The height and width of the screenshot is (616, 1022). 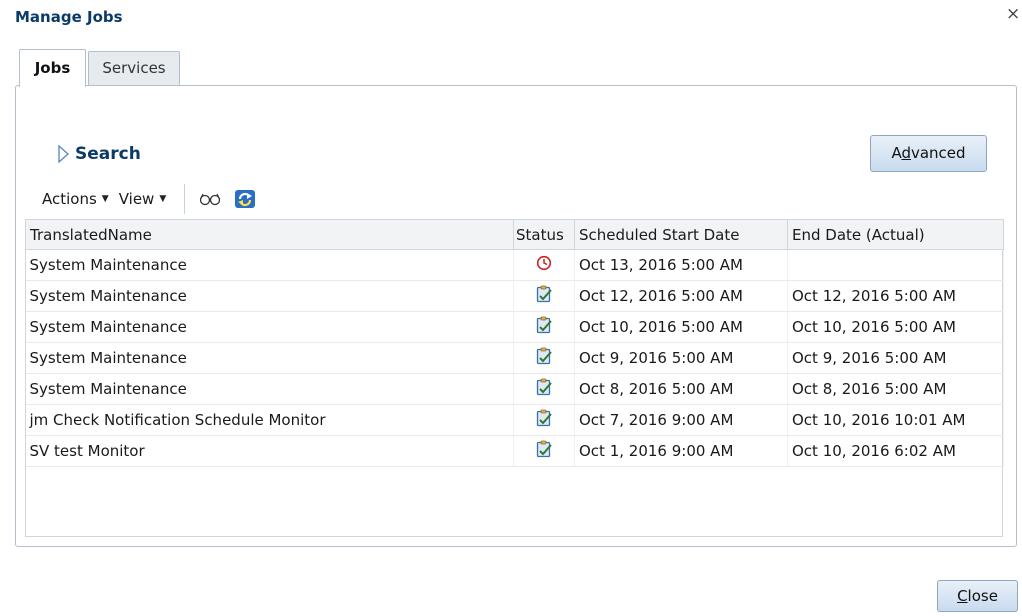 What do you see at coordinates (63, 154) in the screenshot?
I see `disclosure-triangle-icon` at bounding box center [63, 154].